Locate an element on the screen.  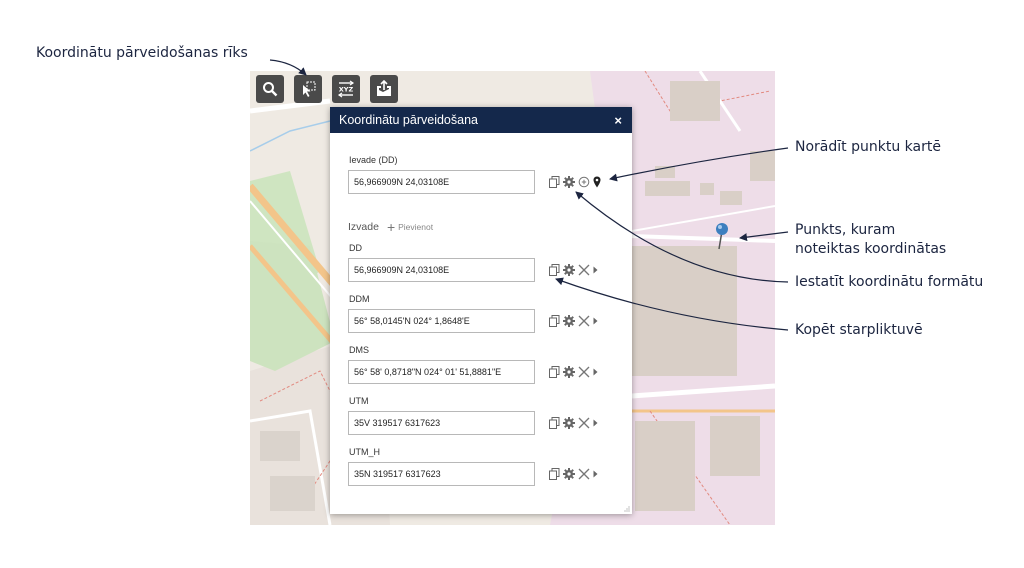
panel-title: Koordinātu pārveidošana is located at coordinates (408, 120).